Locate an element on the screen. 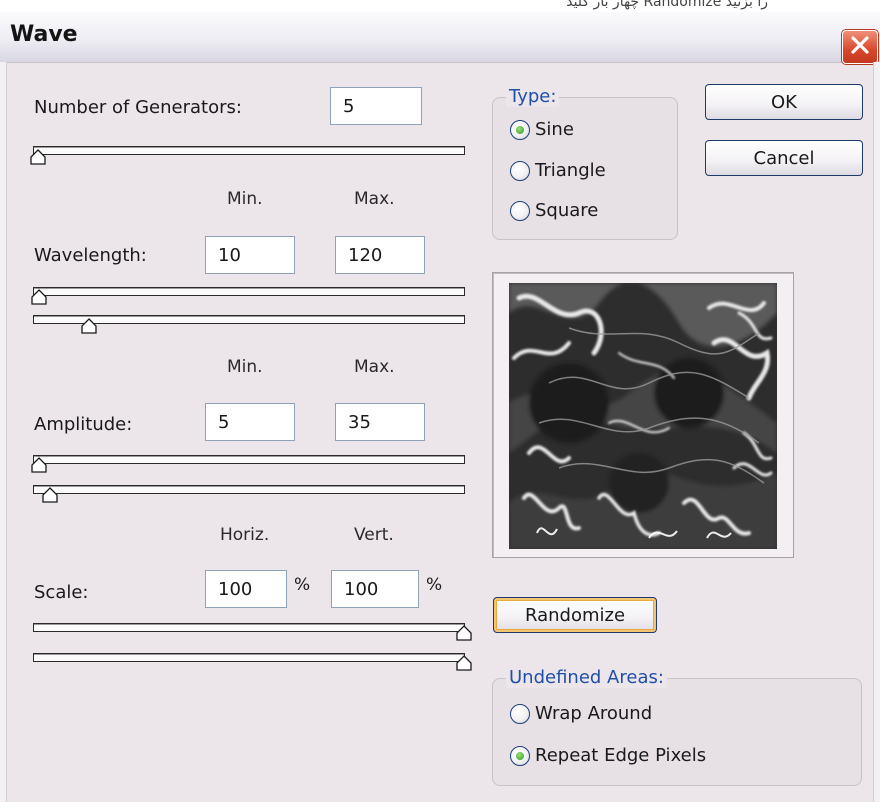 This screenshot has height=802, width=880. preview-frame is located at coordinates (643, 415).